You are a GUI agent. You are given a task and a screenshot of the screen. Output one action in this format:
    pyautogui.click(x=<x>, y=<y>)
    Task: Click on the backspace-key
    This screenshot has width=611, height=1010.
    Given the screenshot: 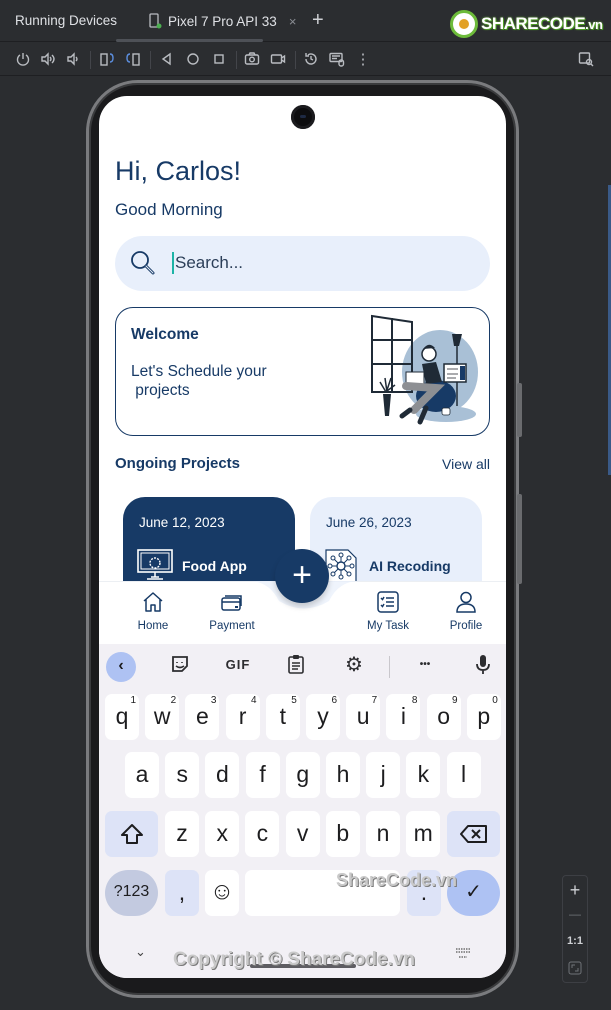 What is the action you would take?
    pyautogui.click(x=473, y=834)
    